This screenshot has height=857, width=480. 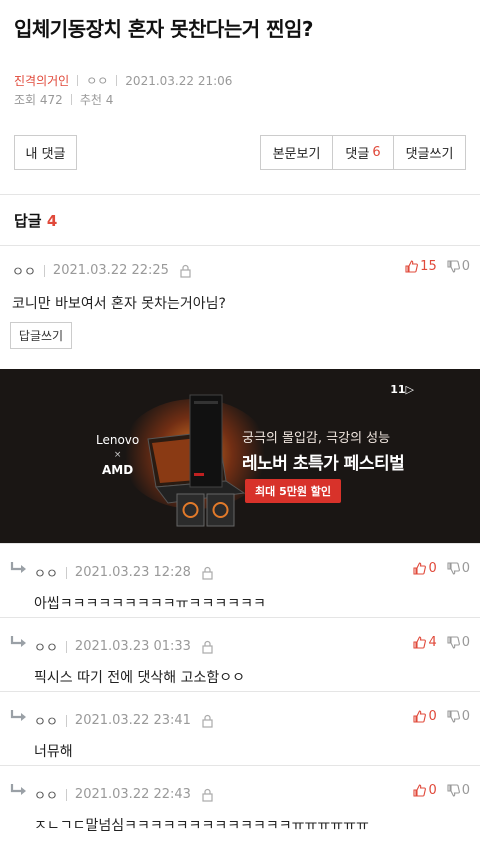 I want to click on upvote-button: 4, so click(x=425, y=642).